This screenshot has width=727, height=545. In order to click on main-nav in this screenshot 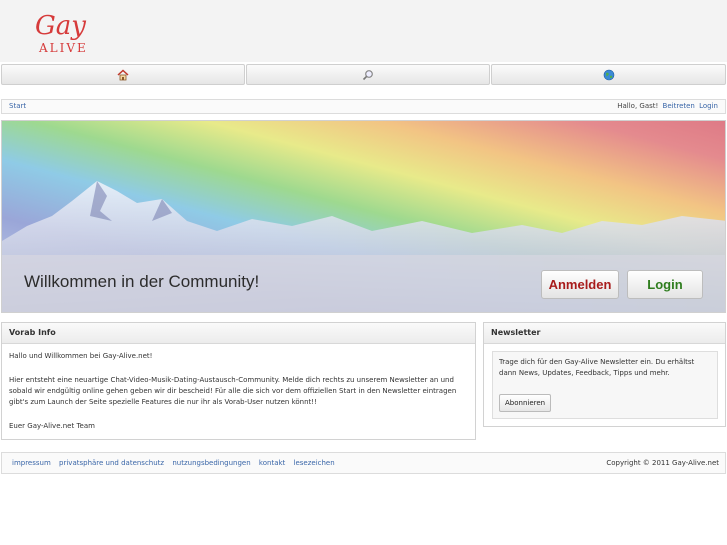, I will do `click(363, 75)`.